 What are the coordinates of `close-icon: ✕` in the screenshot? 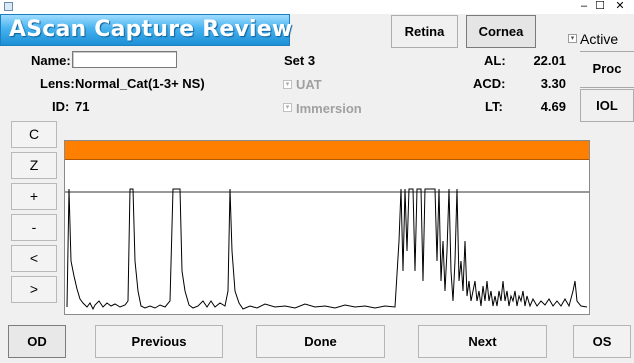 It's located at (620, 7).